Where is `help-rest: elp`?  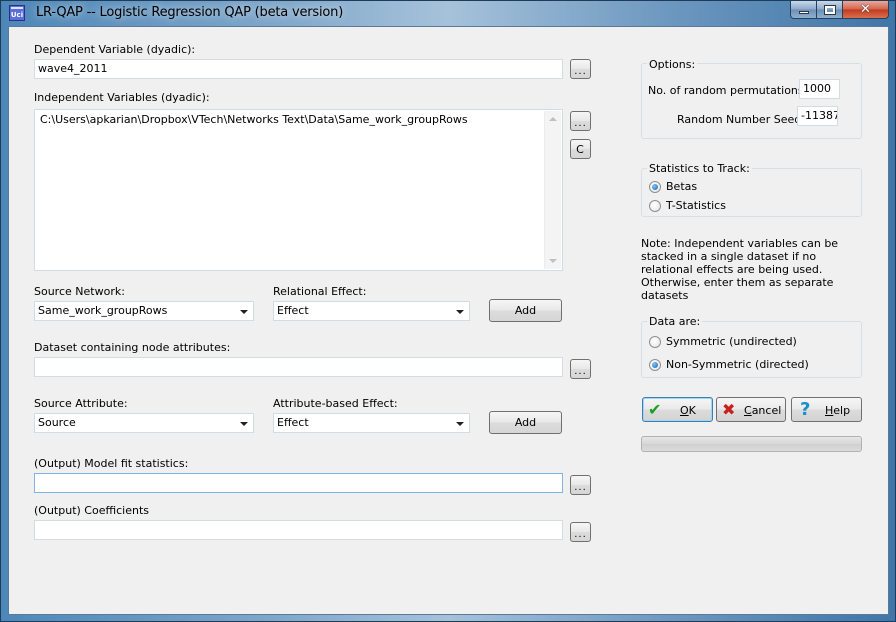 help-rest: elp is located at coordinates (842, 410).